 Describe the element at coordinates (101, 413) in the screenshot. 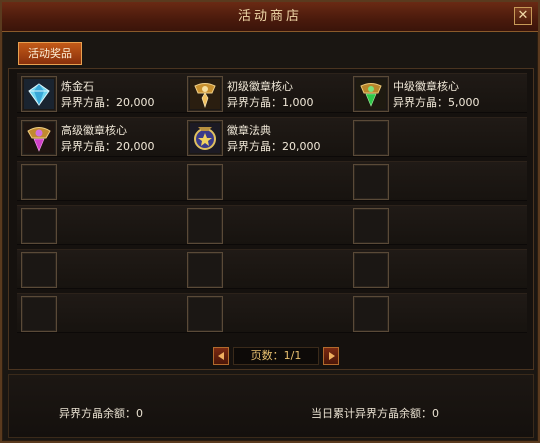

I see `crystal-balance: 异界方晶余额：0` at that location.